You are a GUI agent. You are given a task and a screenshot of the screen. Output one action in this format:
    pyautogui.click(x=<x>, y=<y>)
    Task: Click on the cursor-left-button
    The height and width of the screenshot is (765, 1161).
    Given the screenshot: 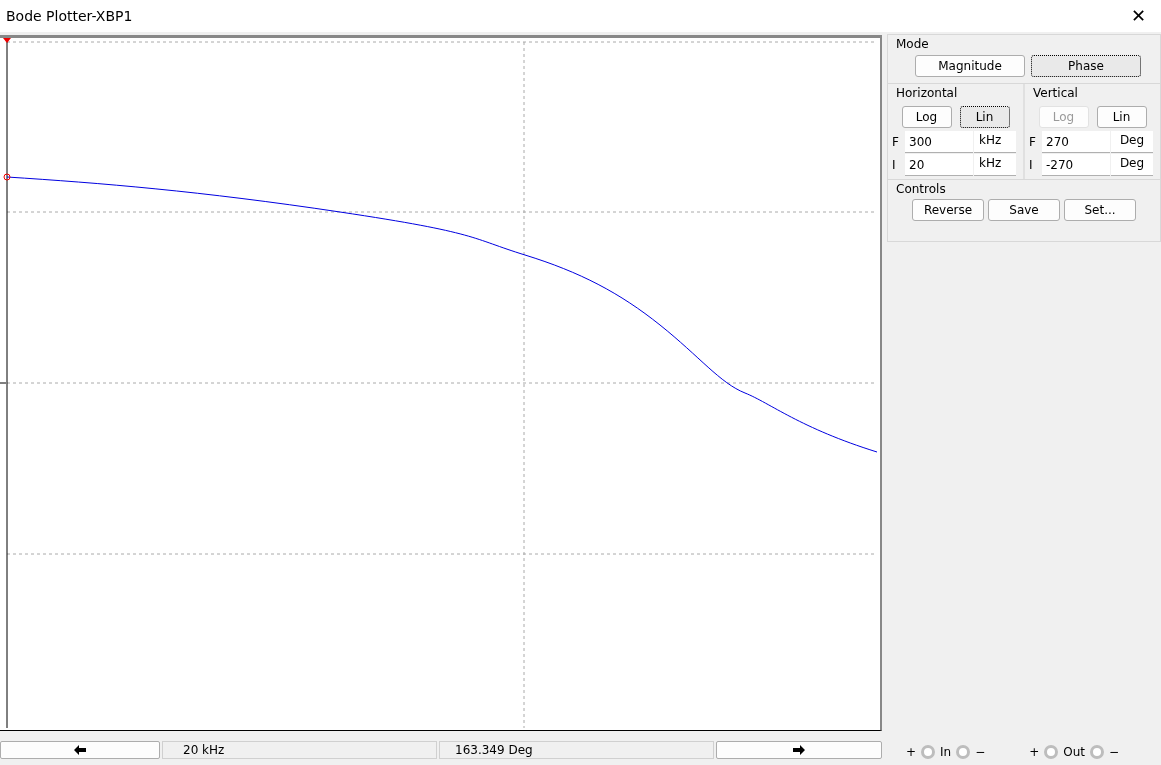 What is the action you would take?
    pyautogui.click(x=80, y=750)
    